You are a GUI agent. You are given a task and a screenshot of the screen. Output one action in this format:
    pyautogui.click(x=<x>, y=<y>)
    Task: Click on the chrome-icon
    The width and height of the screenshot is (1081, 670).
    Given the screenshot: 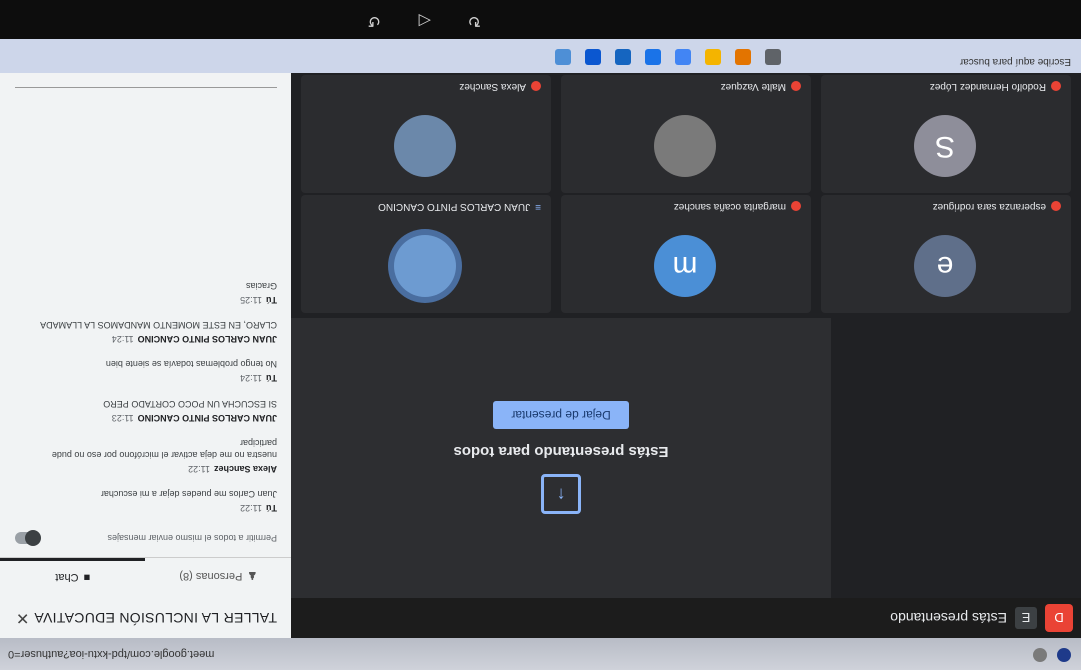 What is the action you would take?
    pyautogui.click(x=683, y=57)
    